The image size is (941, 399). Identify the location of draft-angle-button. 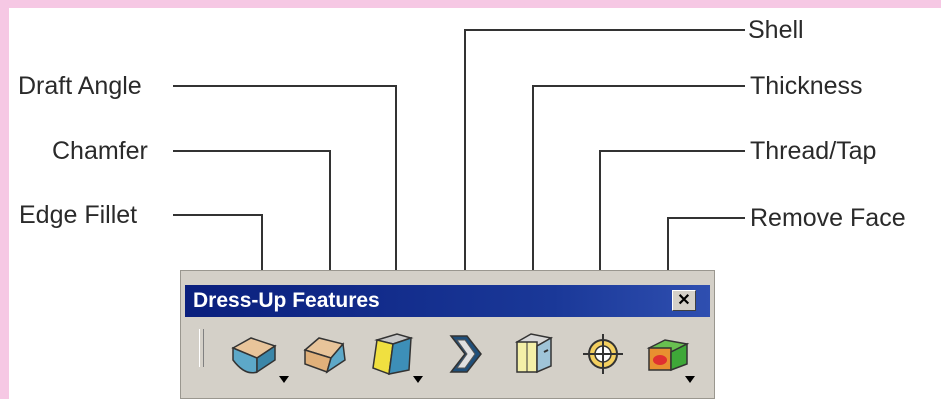
(395, 354).